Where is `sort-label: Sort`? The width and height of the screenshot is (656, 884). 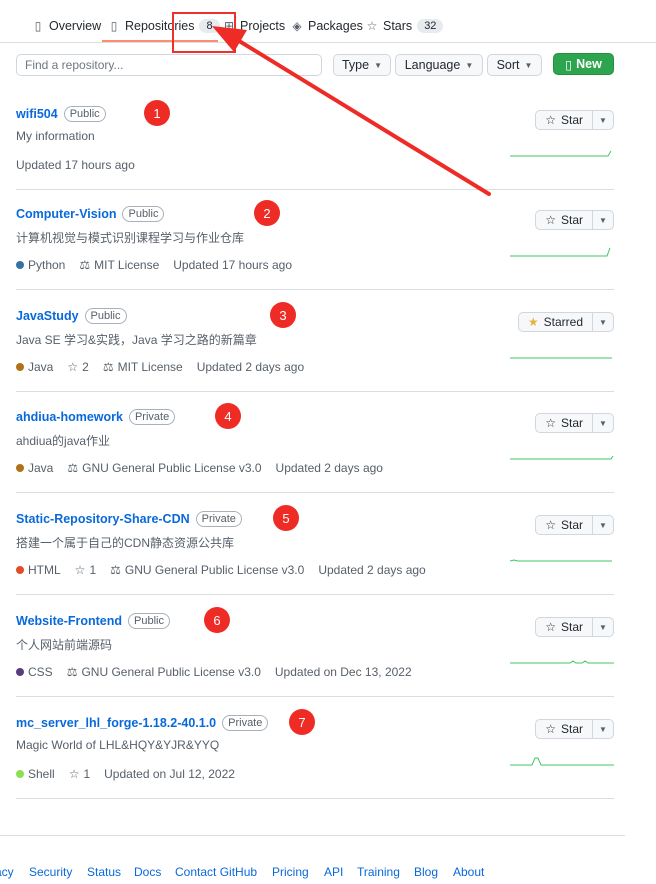
sort-label: Sort is located at coordinates (508, 65).